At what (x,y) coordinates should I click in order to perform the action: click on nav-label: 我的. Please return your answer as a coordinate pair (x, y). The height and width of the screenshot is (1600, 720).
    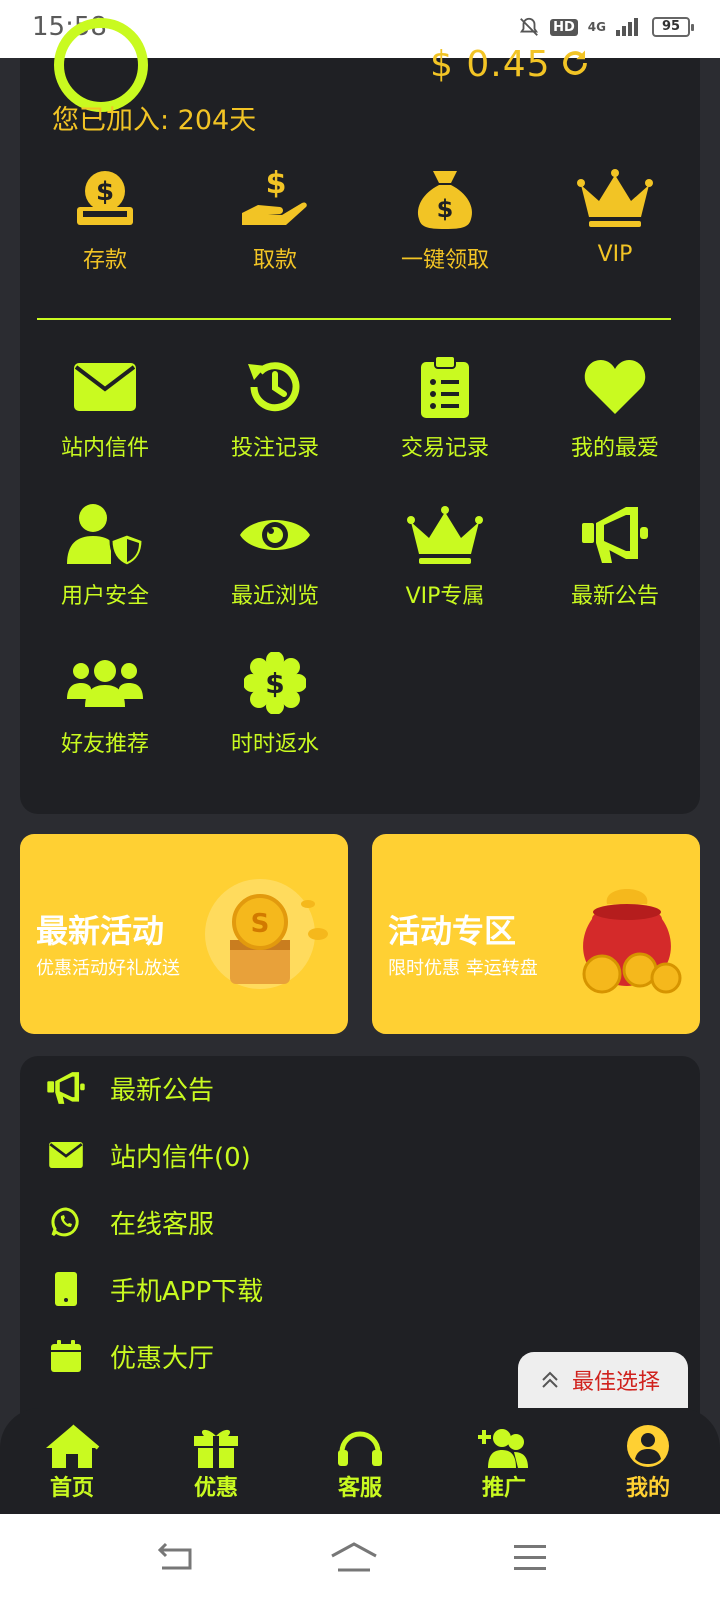
    Looking at the image, I should click on (647, 1488).